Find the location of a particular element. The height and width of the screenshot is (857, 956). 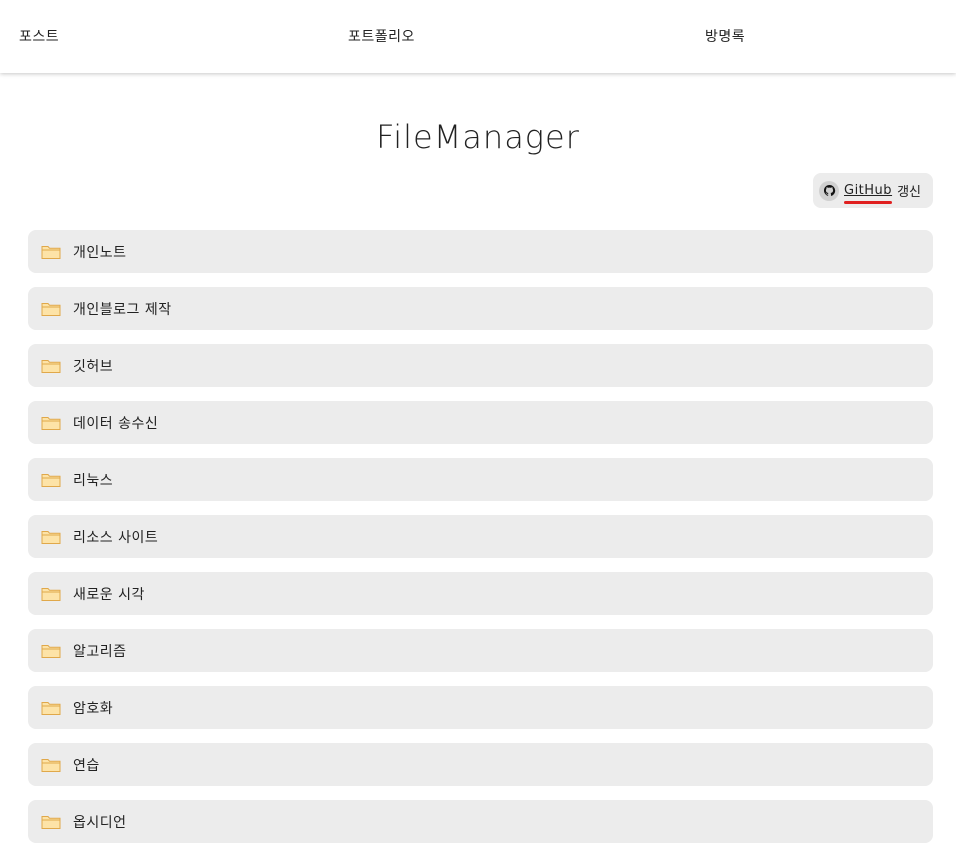

folder-name: 개인노트 is located at coordinates (100, 252).